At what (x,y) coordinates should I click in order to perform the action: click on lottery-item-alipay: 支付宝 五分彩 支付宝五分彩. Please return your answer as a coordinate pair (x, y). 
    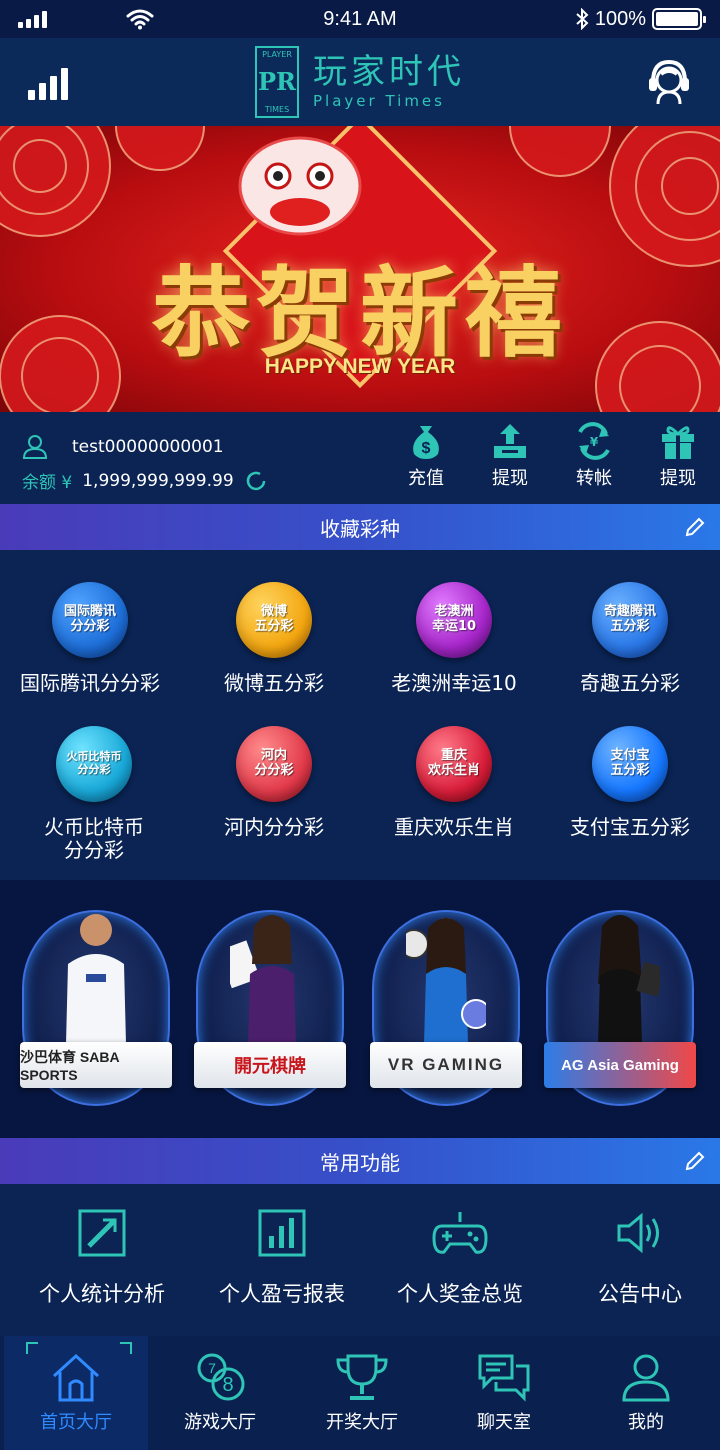
    Looking at the image, I should click on (630, 782).